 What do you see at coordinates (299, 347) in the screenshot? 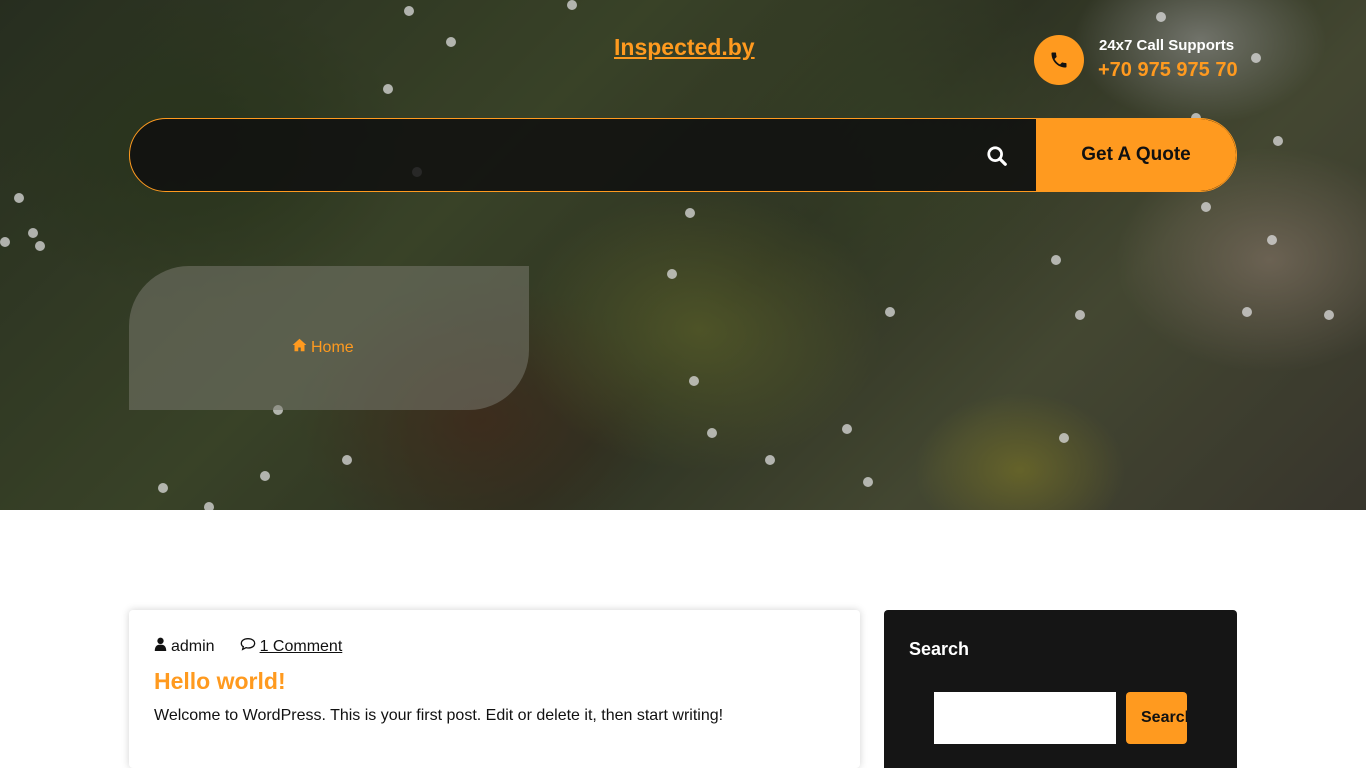
I see `home-icon` at bounding box center [299, 347].